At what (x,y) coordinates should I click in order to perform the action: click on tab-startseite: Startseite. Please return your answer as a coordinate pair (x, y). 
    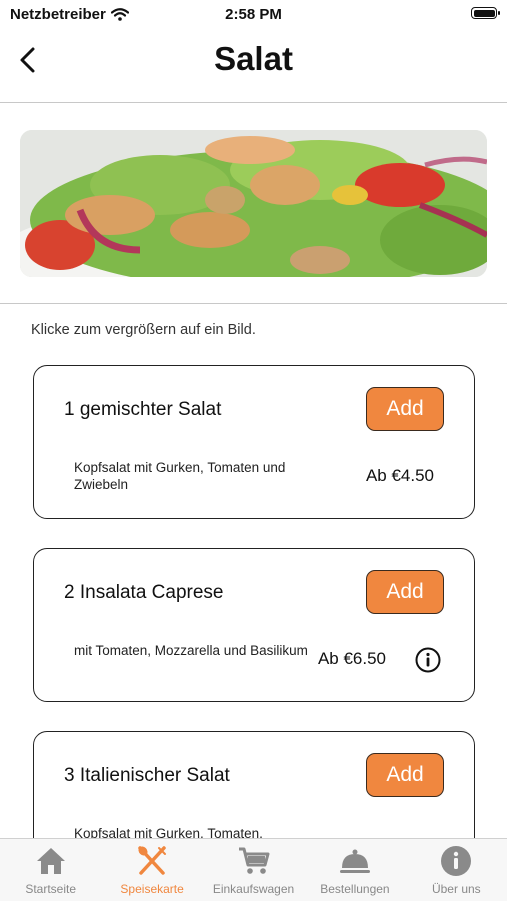
    Looking at the image, I should click on (50, 870).